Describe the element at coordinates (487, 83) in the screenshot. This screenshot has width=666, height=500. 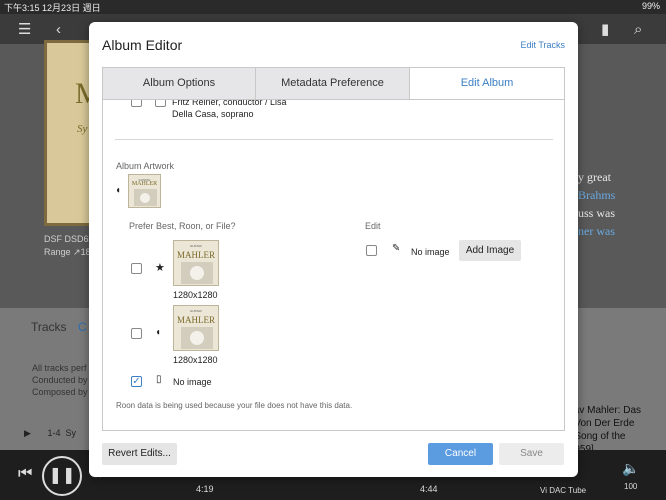
I see `tab-edit-album: Edit Album` at that location.